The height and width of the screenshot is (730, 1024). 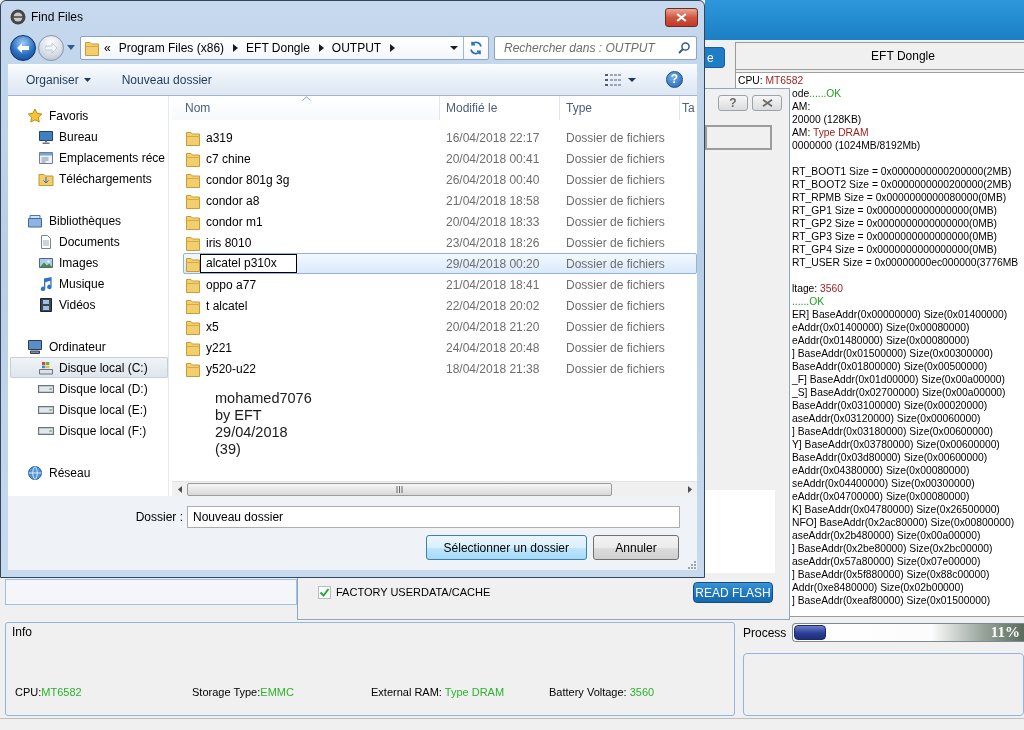 What do you see at coordinates (903, 522) in the screenshot?
I see `log-line: NFO] BaseAddr(0x2ac80000) Size(0x00800000)` at bounding box center [903, 522].